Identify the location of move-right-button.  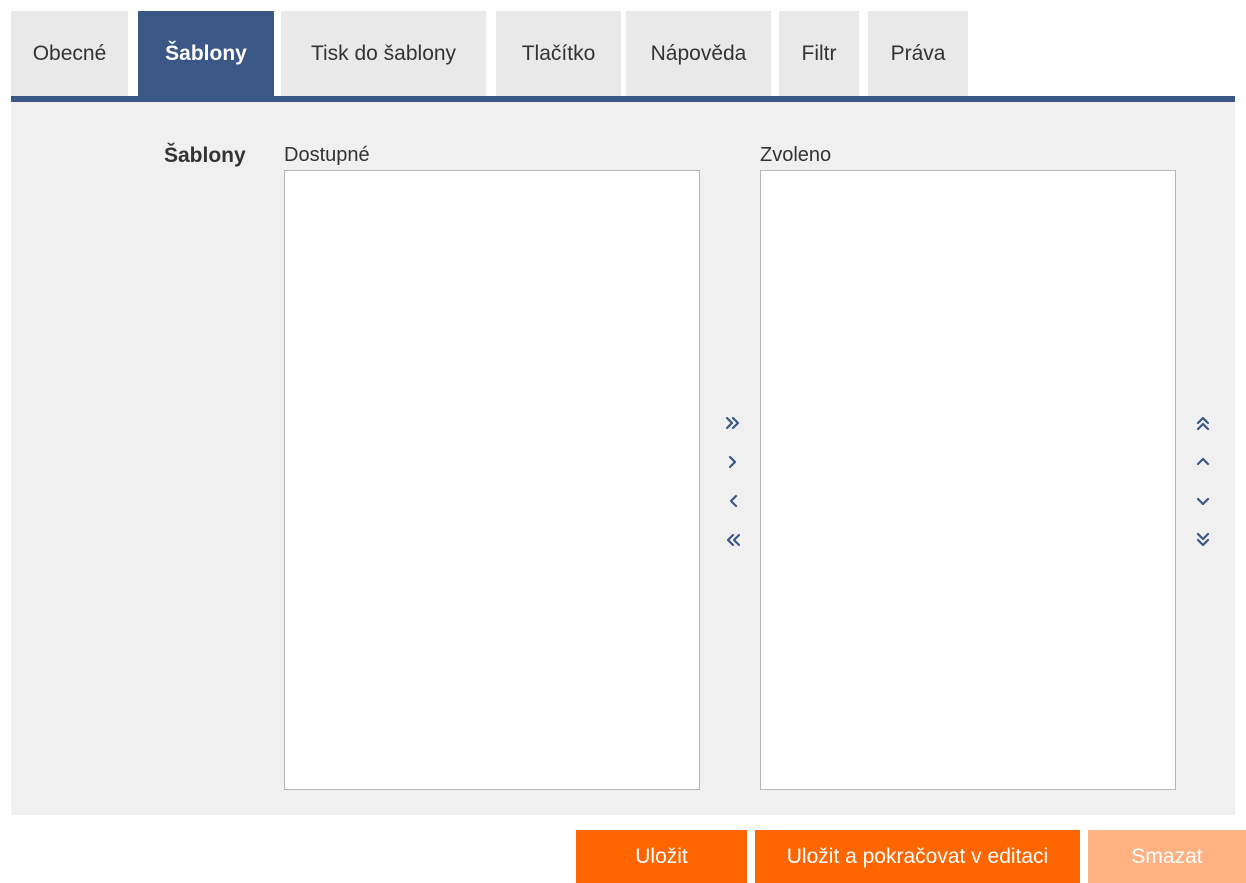
(733, 462).